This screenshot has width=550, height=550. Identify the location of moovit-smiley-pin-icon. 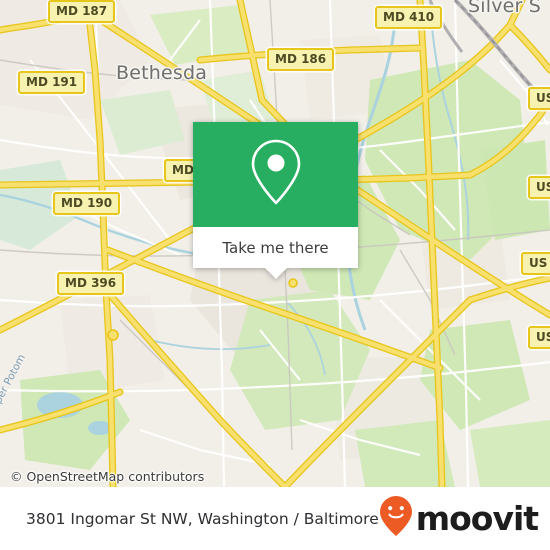
(396, 518).